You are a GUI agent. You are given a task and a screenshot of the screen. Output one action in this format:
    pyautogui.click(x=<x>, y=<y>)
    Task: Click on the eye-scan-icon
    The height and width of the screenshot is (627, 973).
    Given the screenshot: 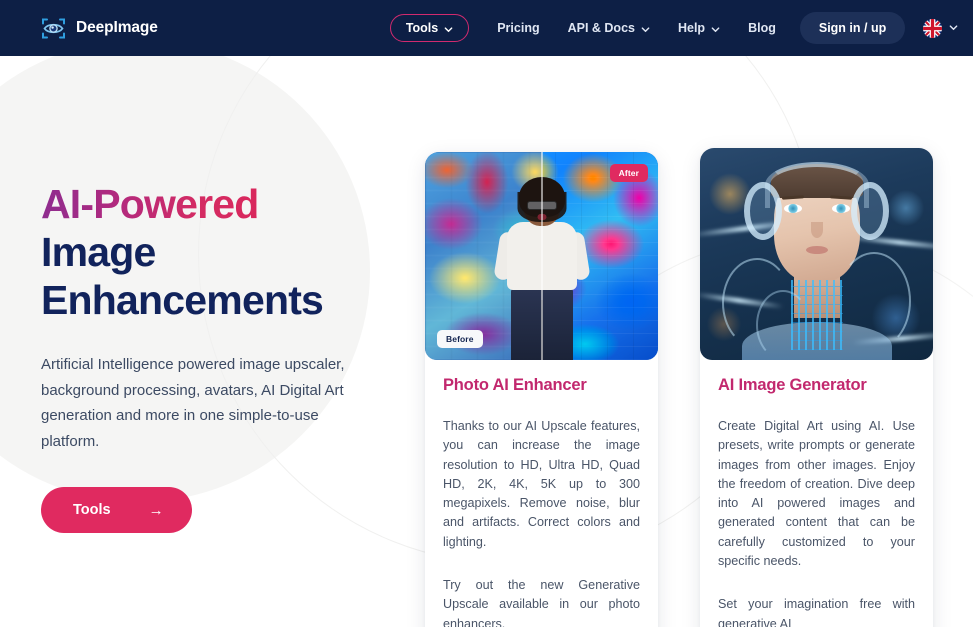 What is the action you would take?
    pyautogui.click(x=53, y=28)
    